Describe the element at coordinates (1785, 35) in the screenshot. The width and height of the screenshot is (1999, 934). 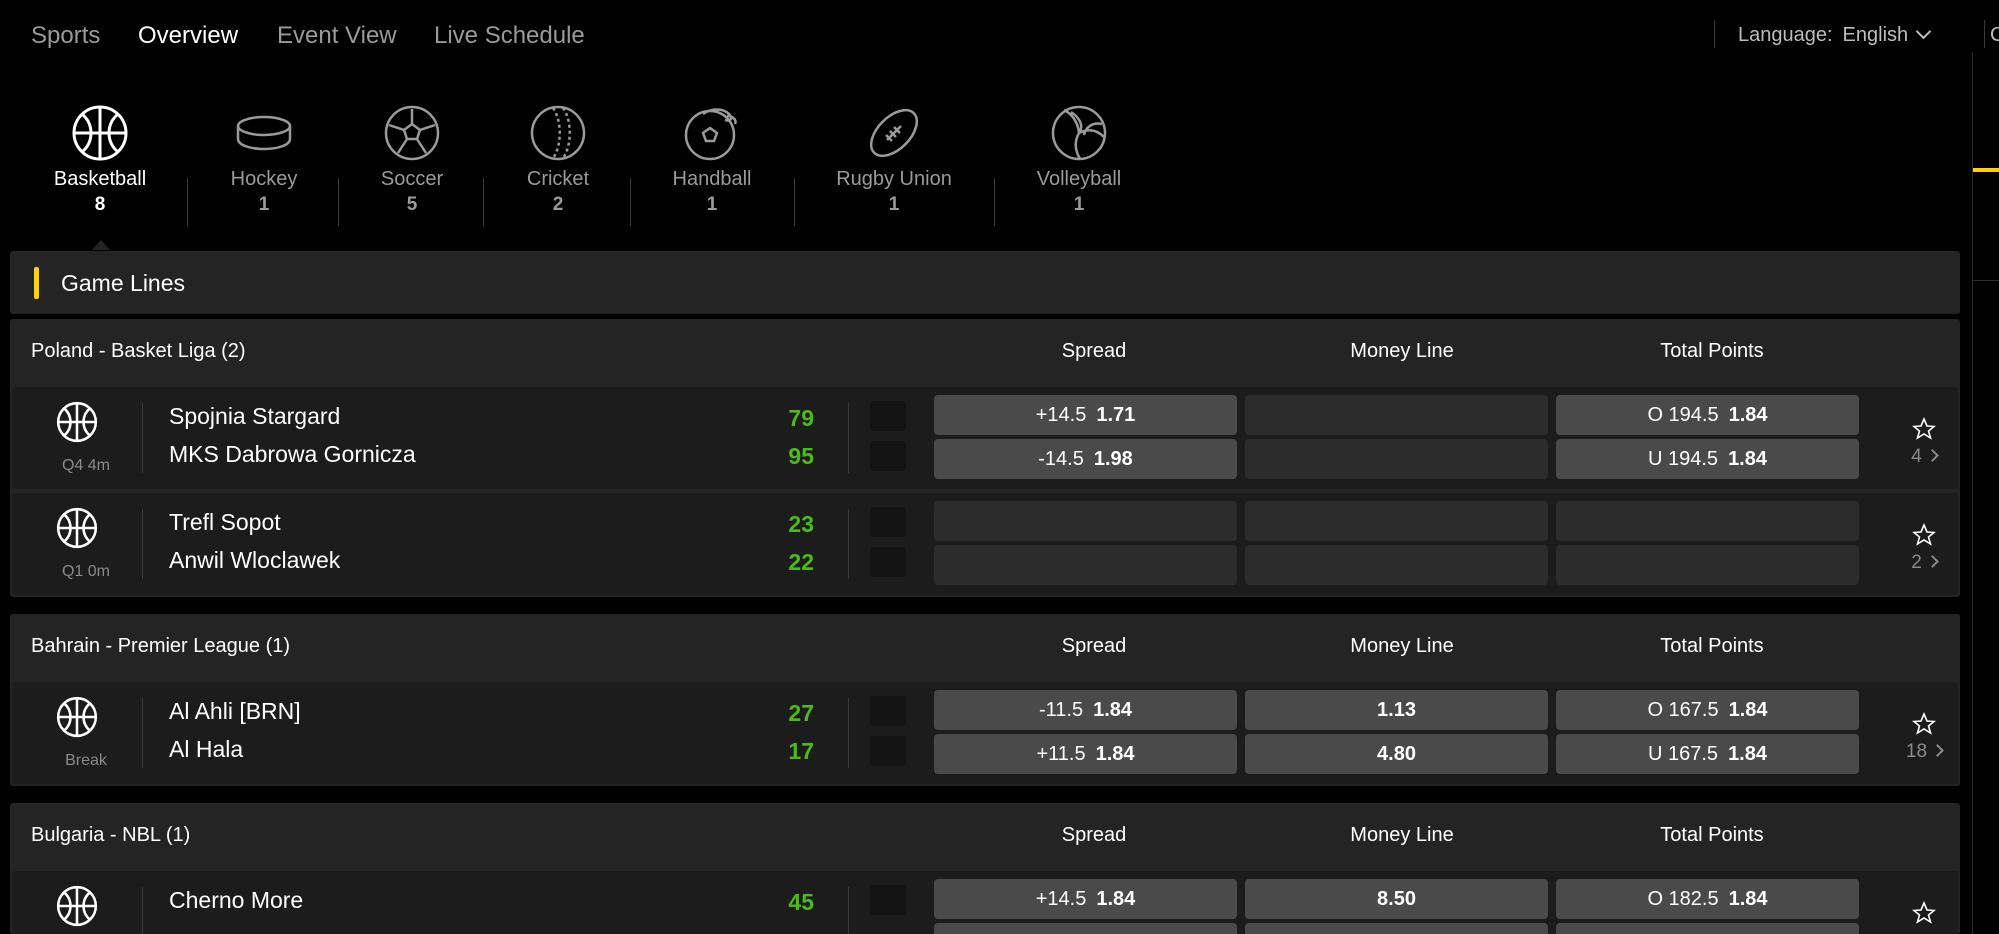
I see `language-label: Language:` at that location.